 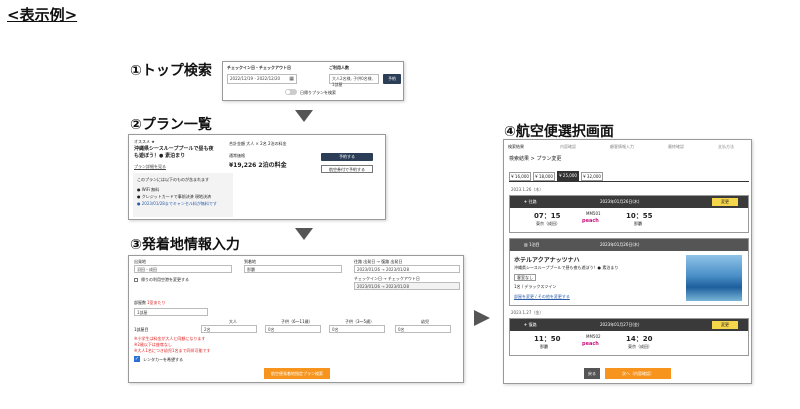 I want to click on rooms-value: 1部屋, so click(x=142, y=312).